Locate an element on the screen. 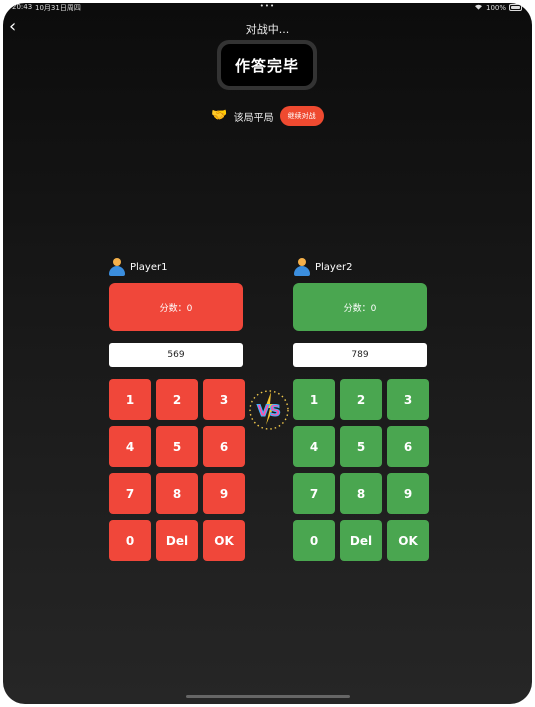 Image resolution: width=535 pixels, height=707 pixels. p2-key-3: 3 is located at coordinates (408, 399).